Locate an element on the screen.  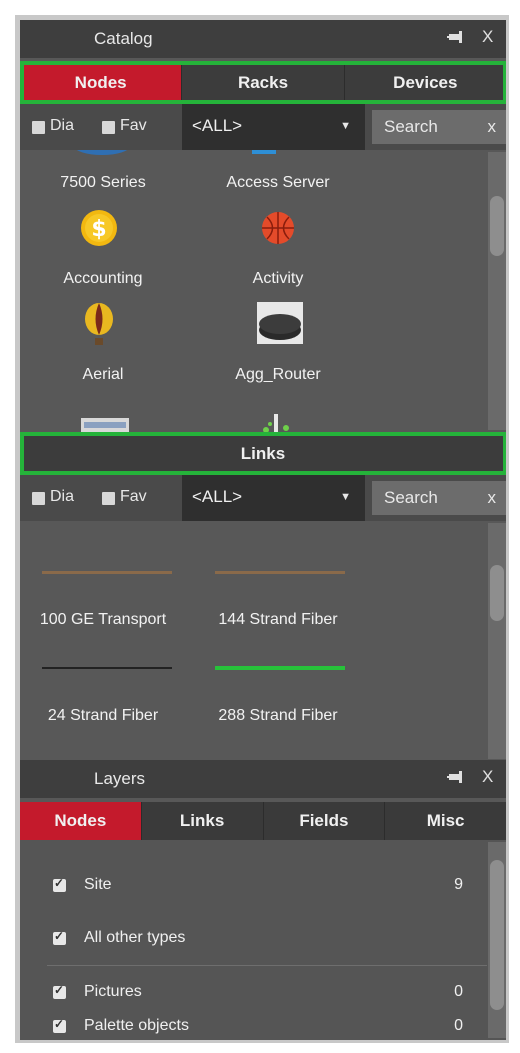
links-filter-bar: Dia Fav <ALL> ▼ Search x is located at coordinates (263, 498).